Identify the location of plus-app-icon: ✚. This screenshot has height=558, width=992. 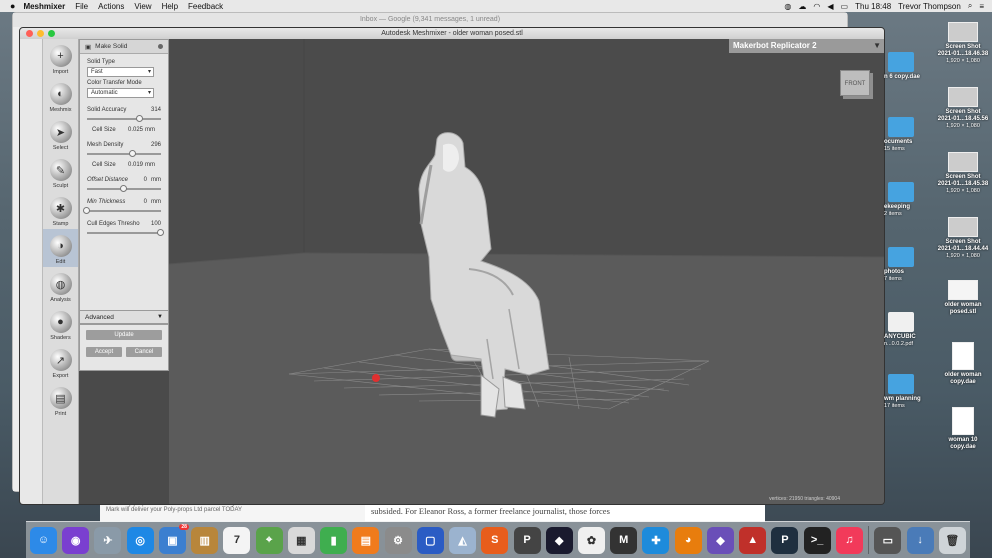
(656, 540).